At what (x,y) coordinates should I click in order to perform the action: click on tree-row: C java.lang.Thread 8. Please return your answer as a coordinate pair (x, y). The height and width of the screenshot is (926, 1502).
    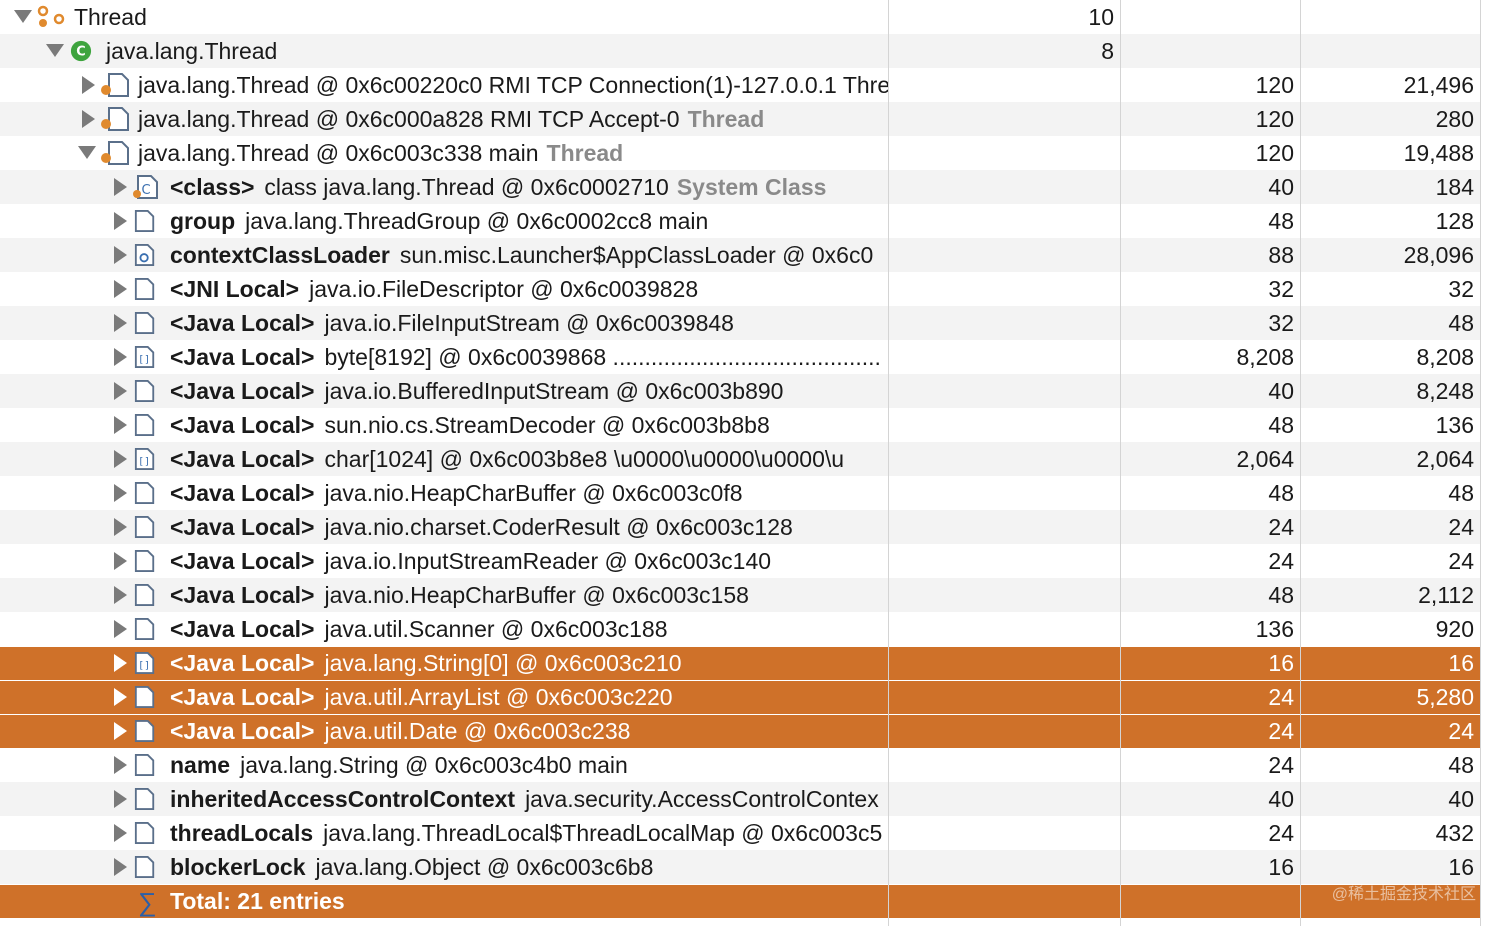
    Looking at the image, I should click on (740, 51).